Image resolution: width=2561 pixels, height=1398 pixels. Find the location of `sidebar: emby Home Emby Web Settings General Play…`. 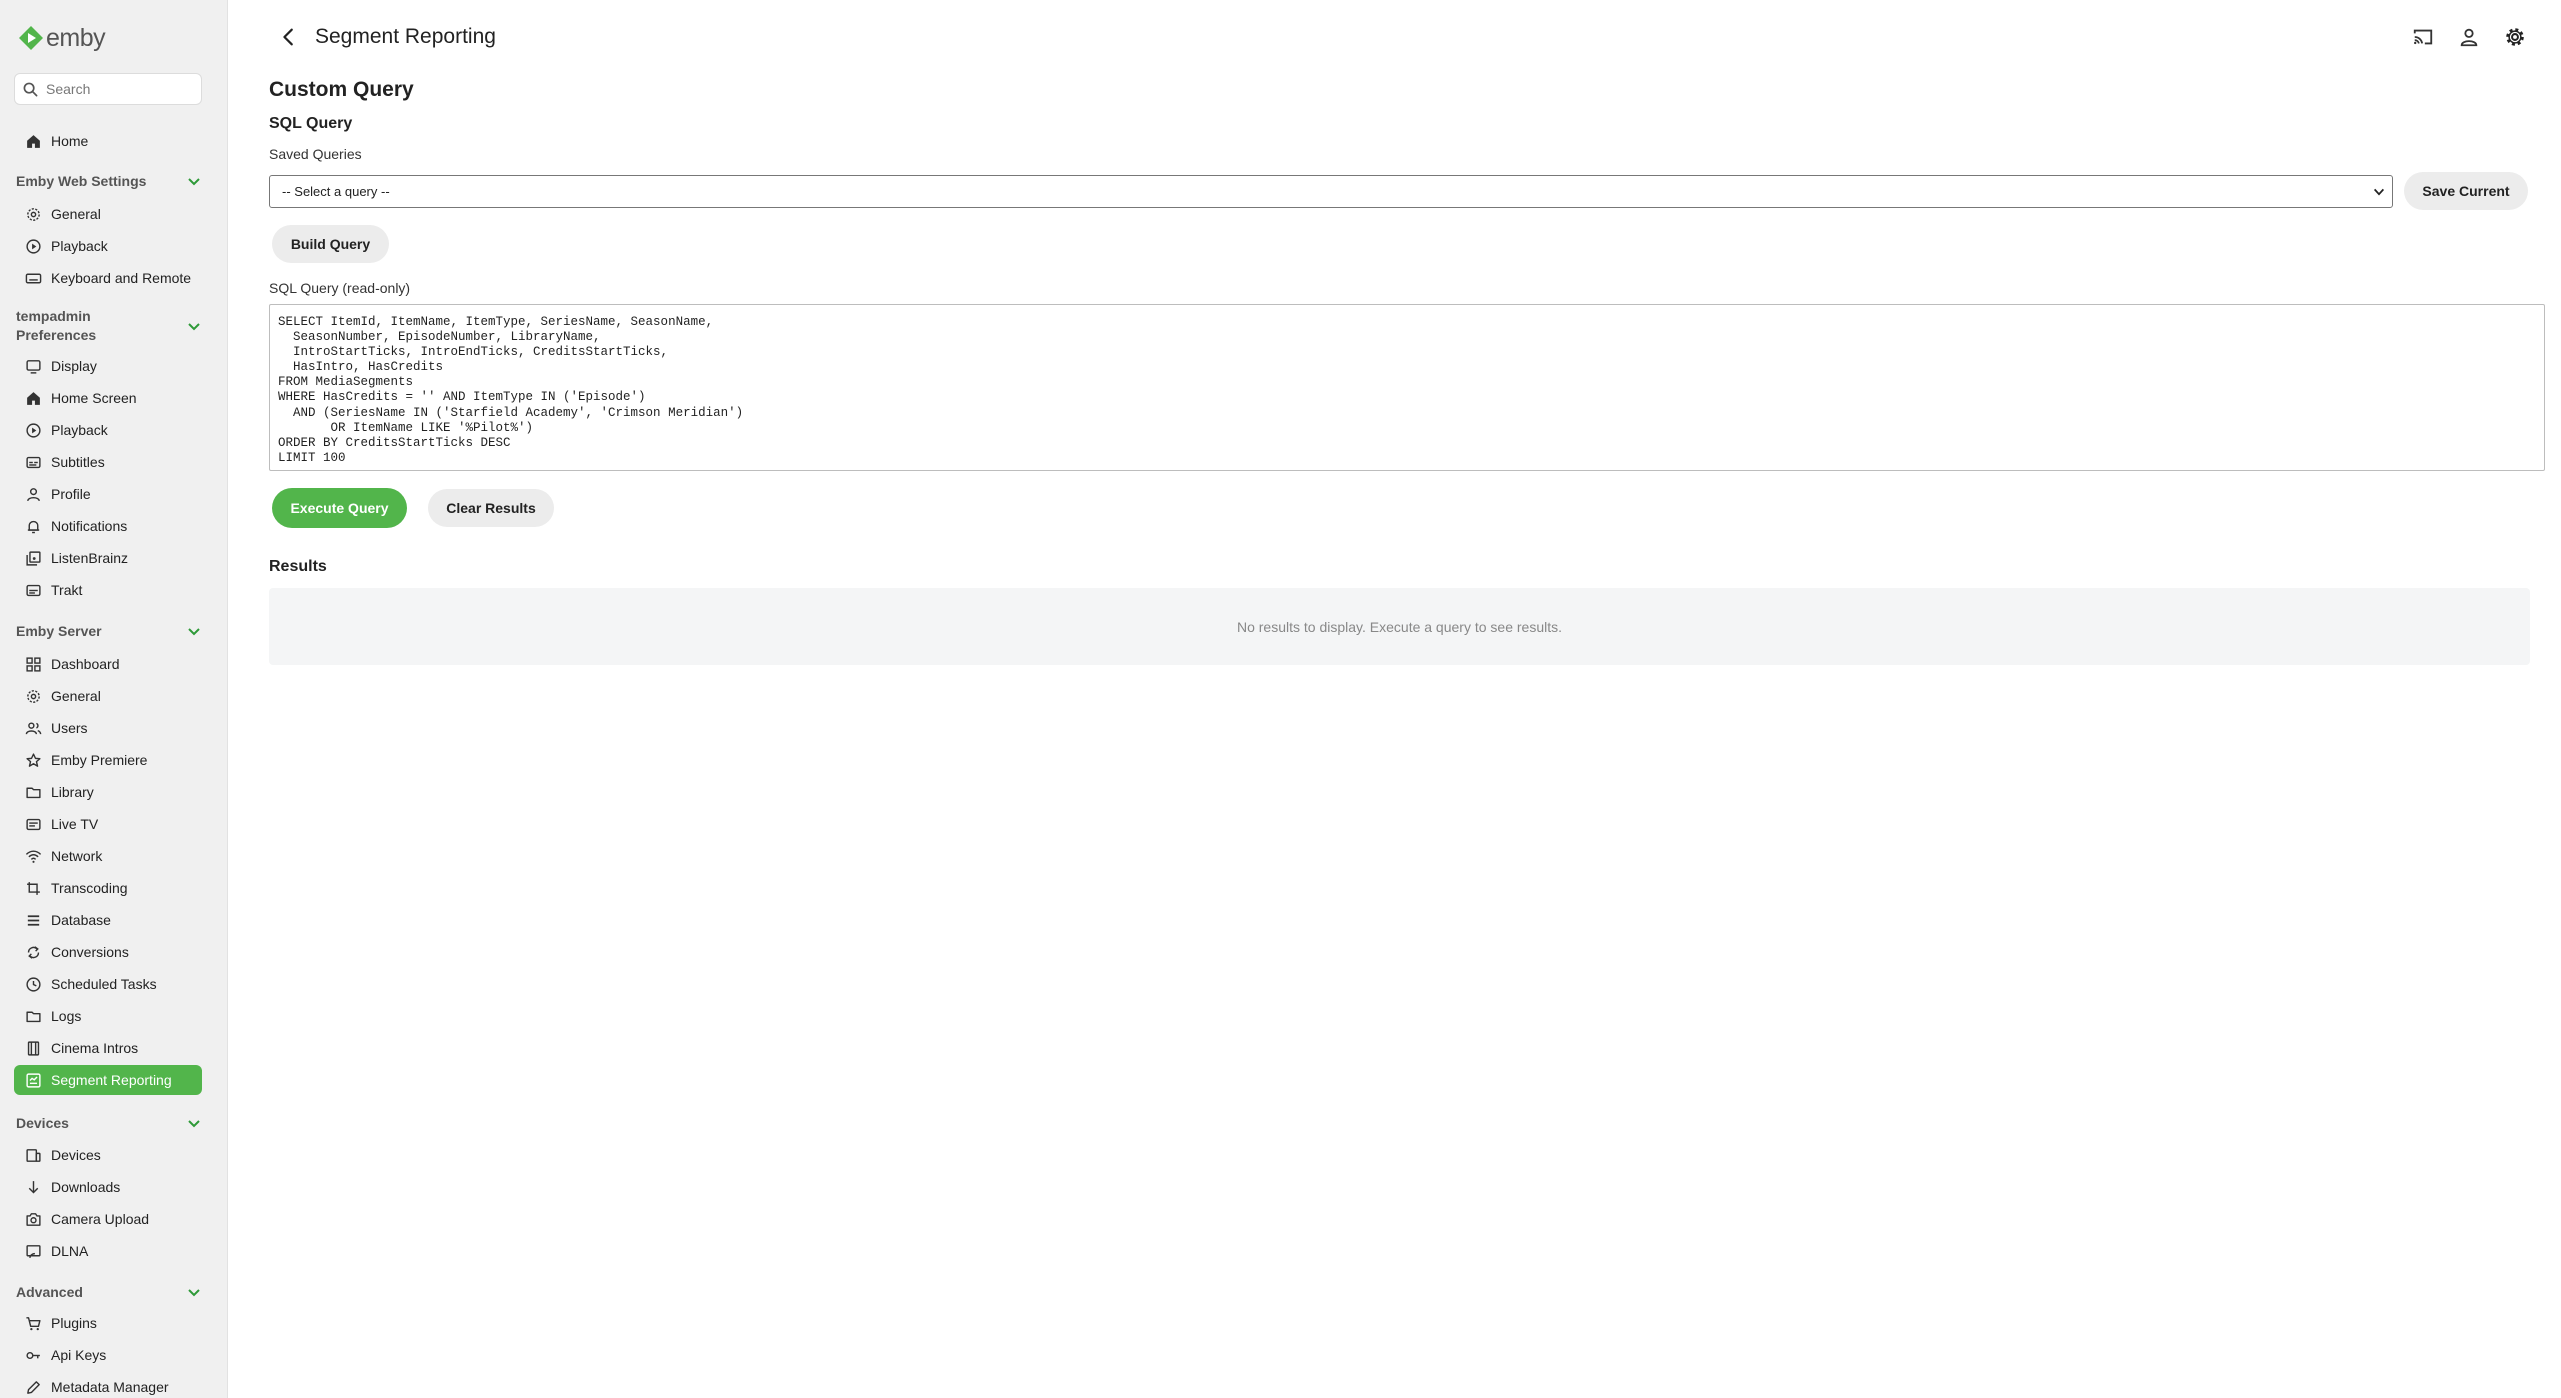

sidebar: emby Home Emby Web Settings General Play… is located at coordinates (114, 699).